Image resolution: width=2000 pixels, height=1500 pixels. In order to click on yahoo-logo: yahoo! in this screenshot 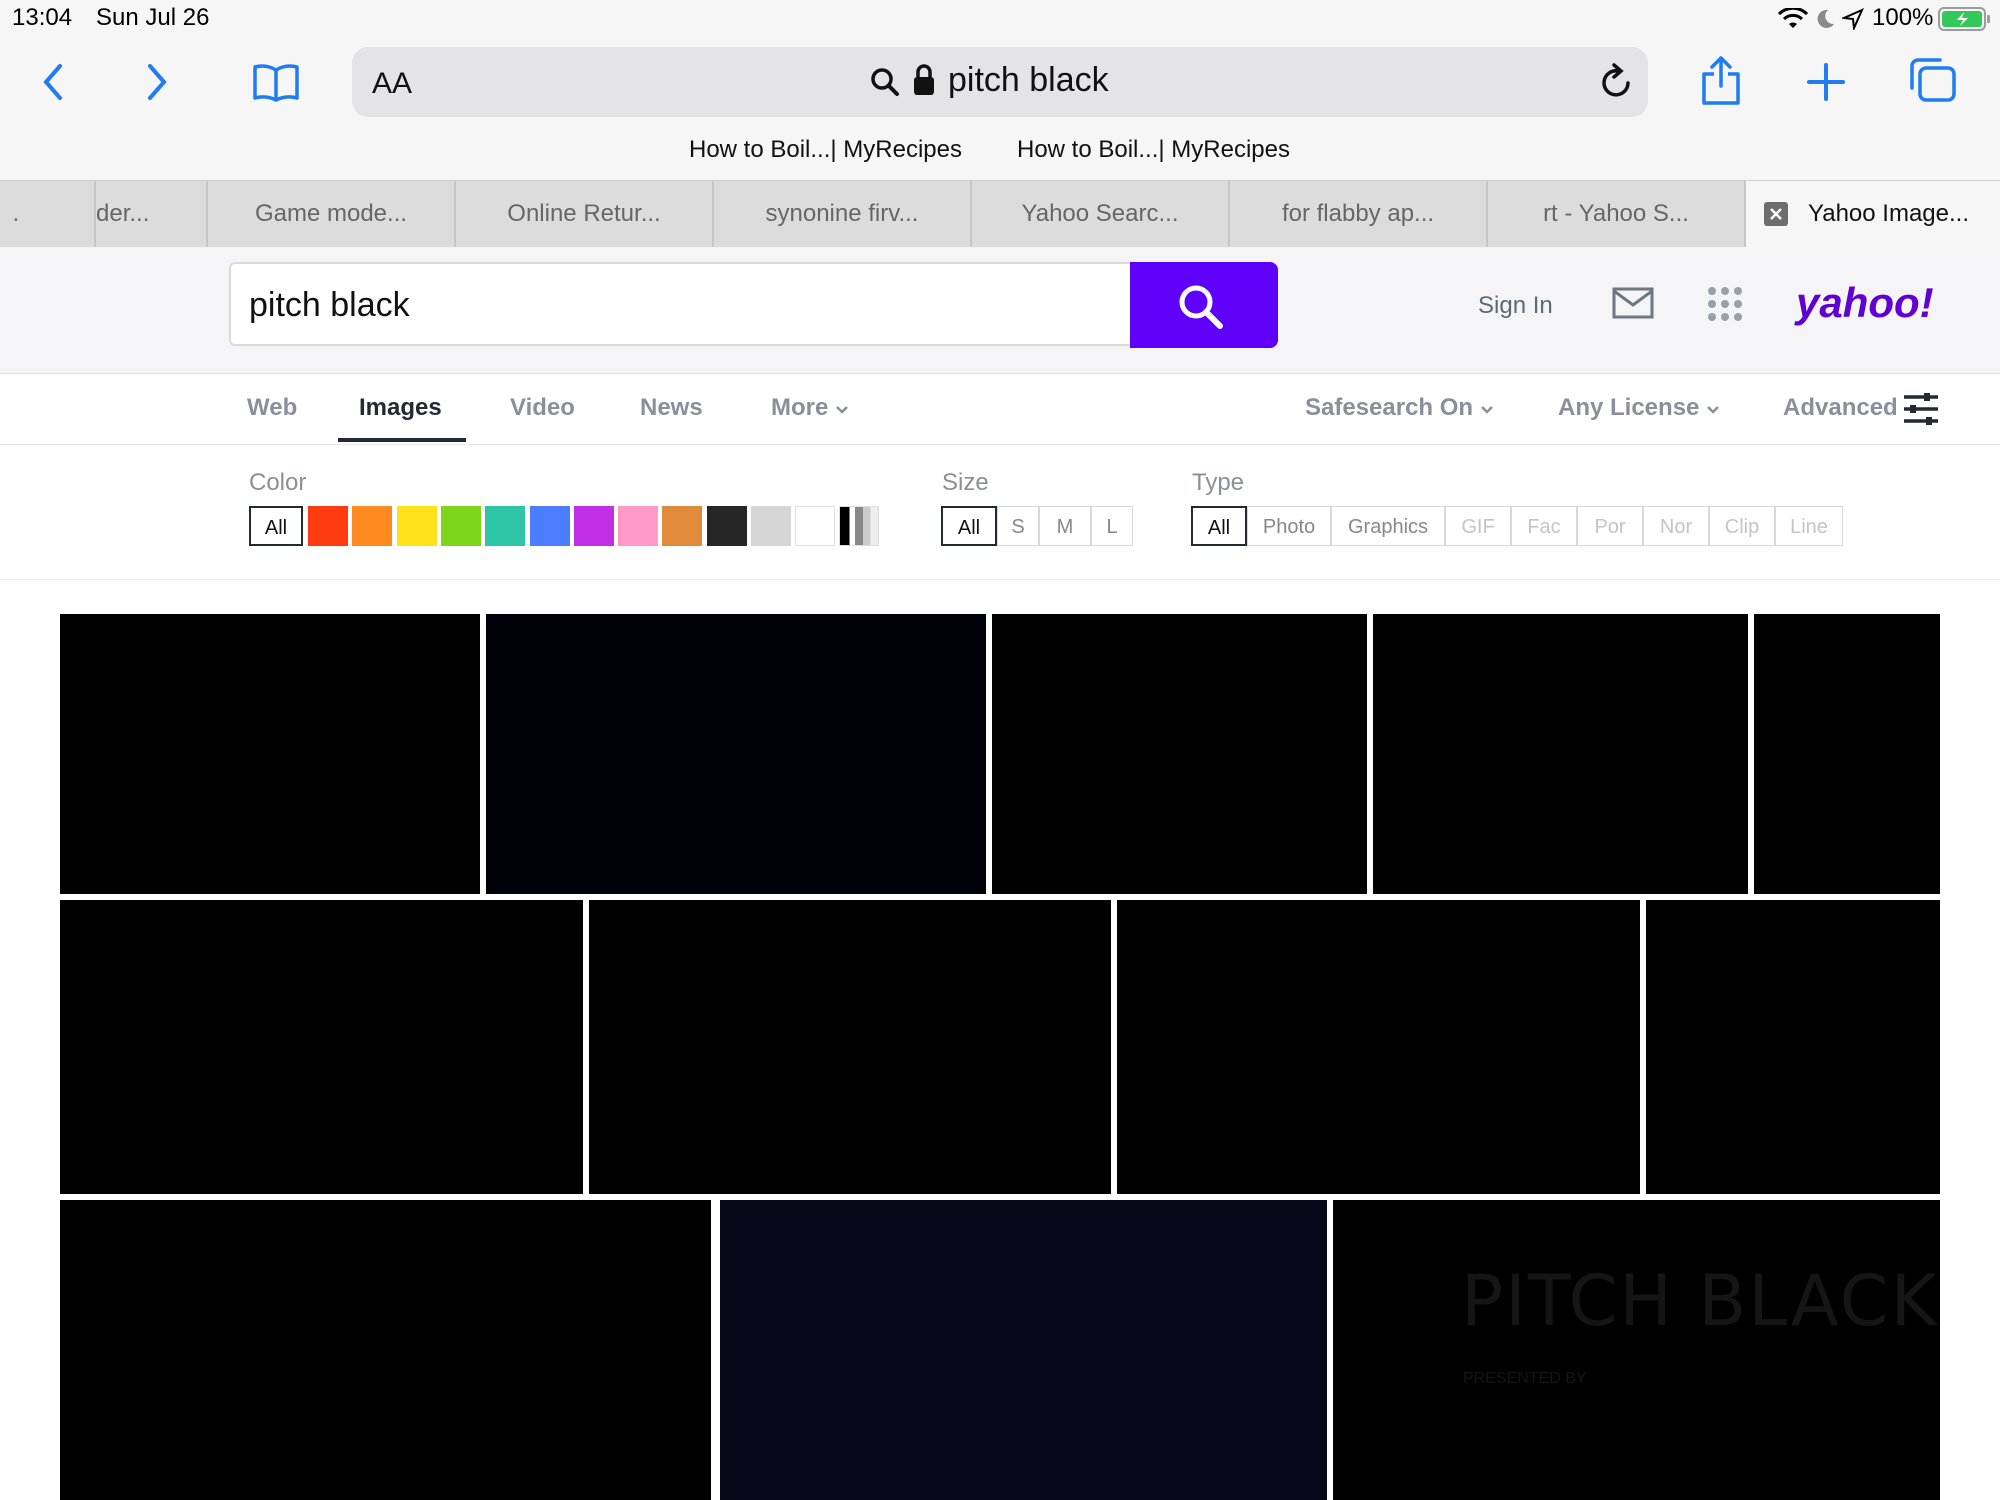, I will do `click(1865, 303)`.